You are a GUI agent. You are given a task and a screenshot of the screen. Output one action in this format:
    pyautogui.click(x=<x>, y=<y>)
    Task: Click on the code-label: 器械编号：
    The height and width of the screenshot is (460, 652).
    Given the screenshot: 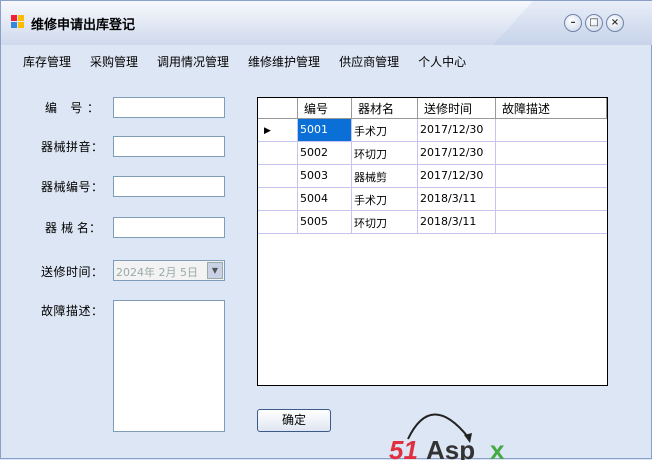 What is the action you would take?
    pyautogui.click(x=72, y=187)
    